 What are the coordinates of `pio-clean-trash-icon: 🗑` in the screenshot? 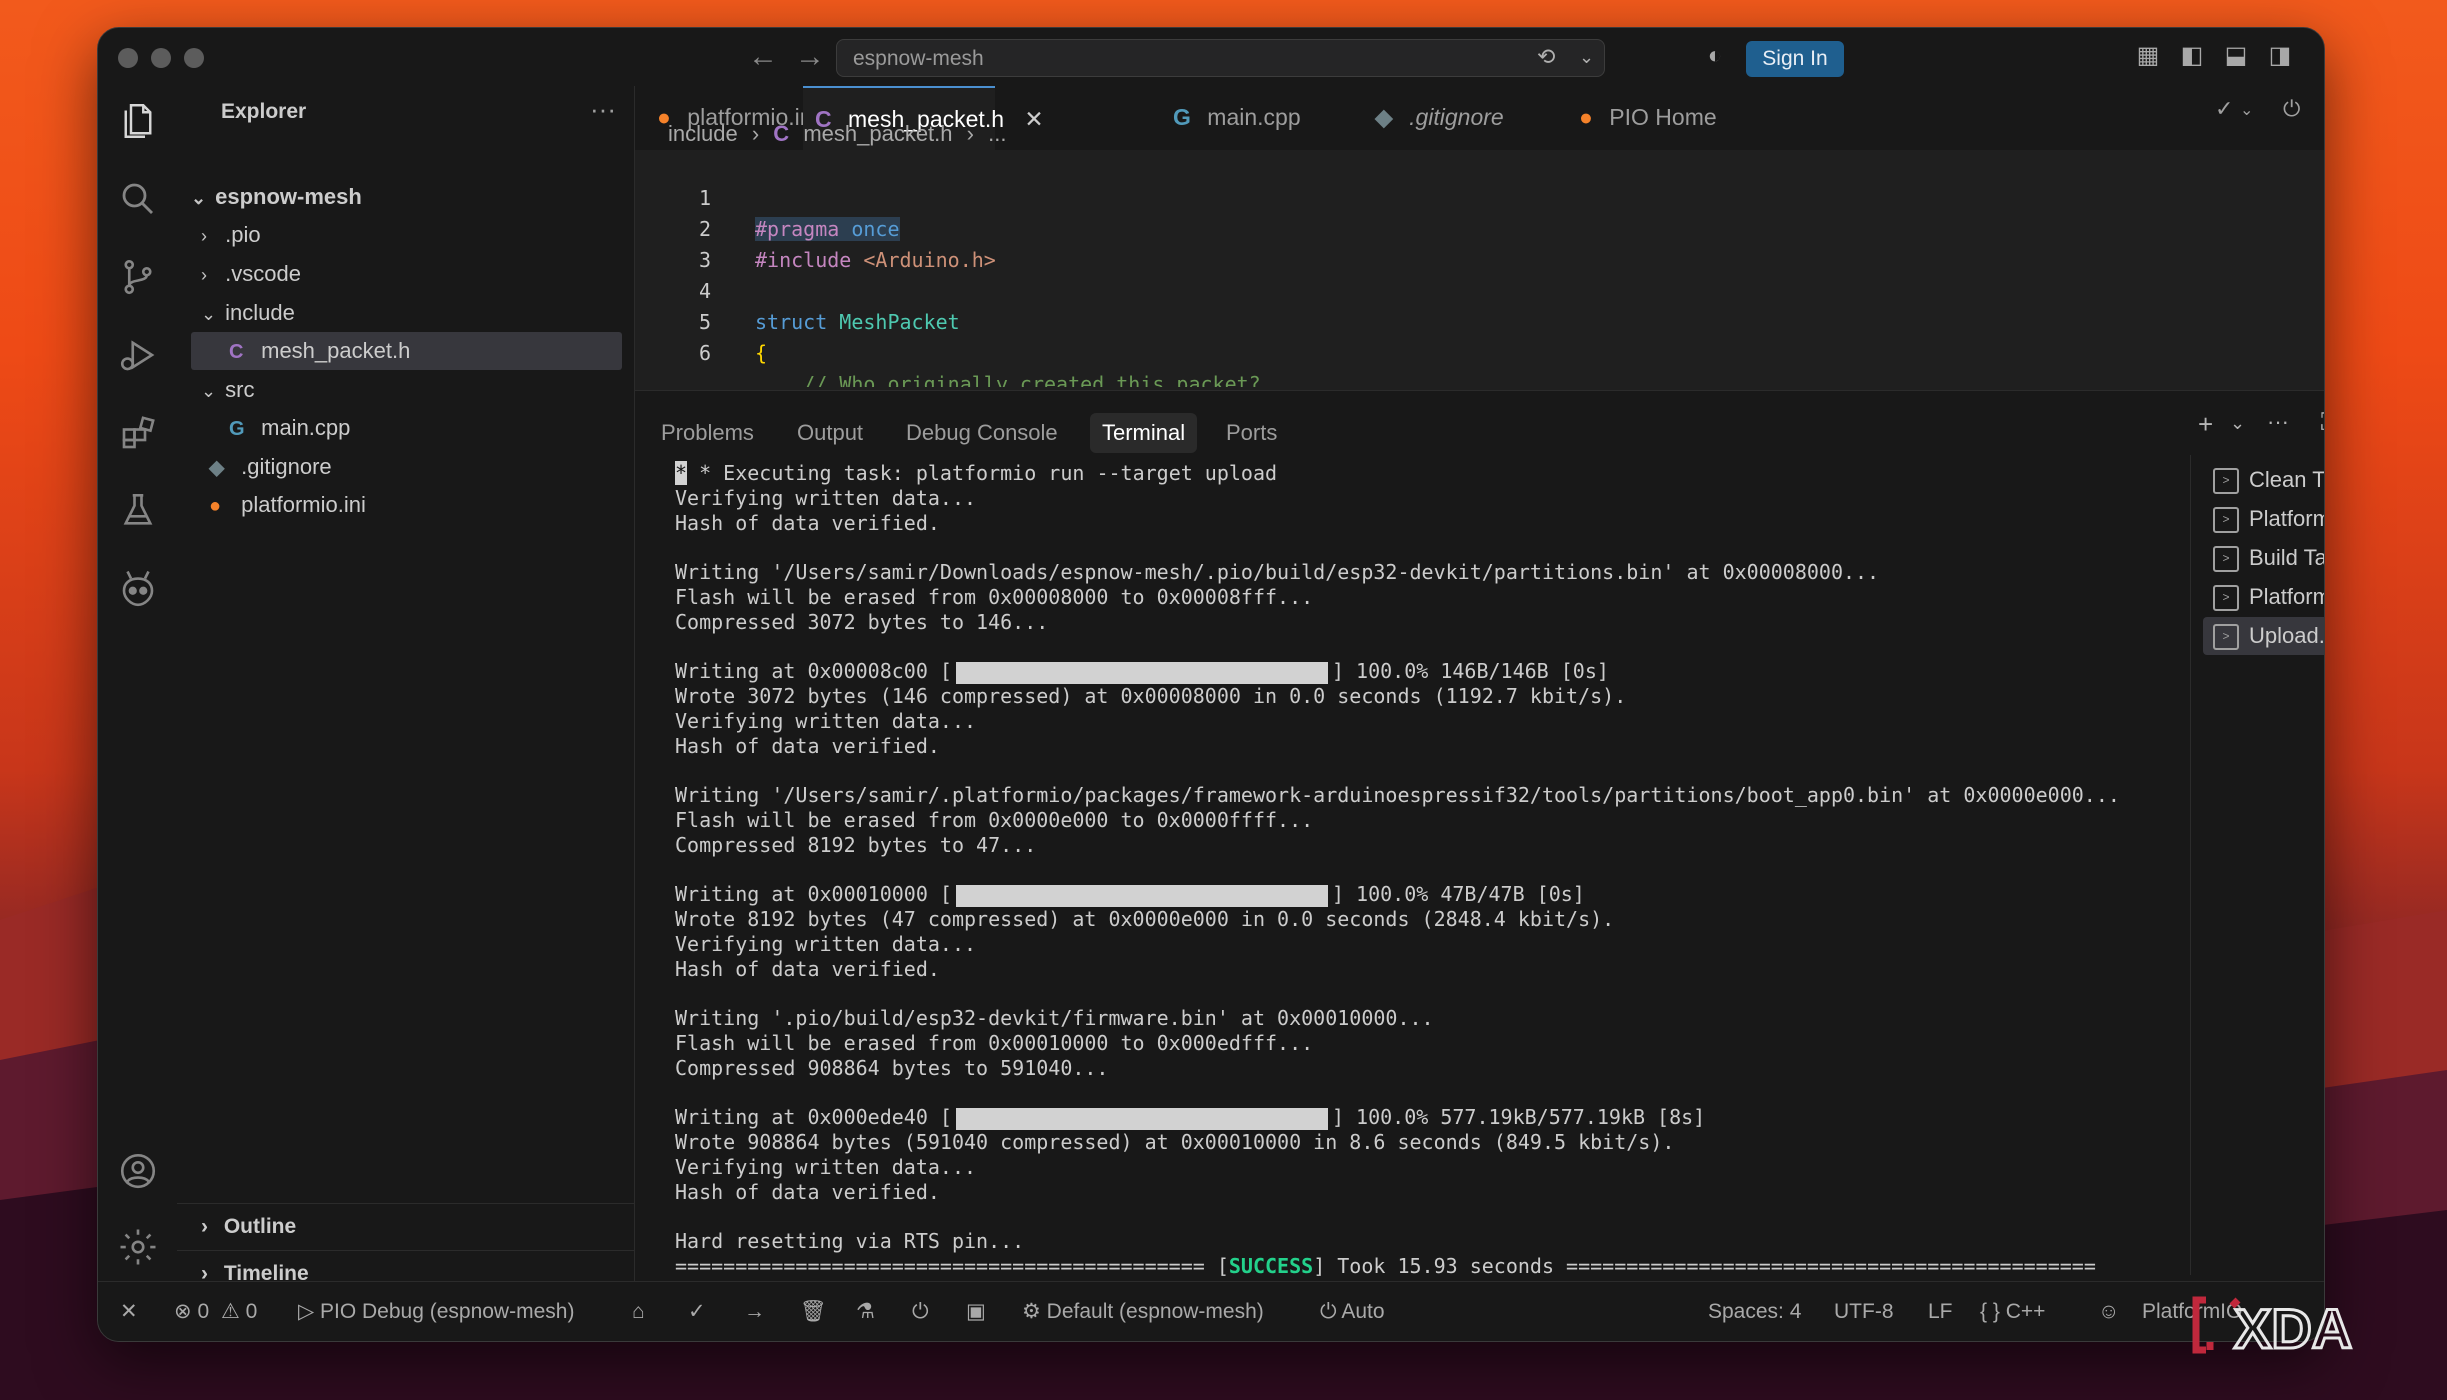 It's located at (813, 1311).